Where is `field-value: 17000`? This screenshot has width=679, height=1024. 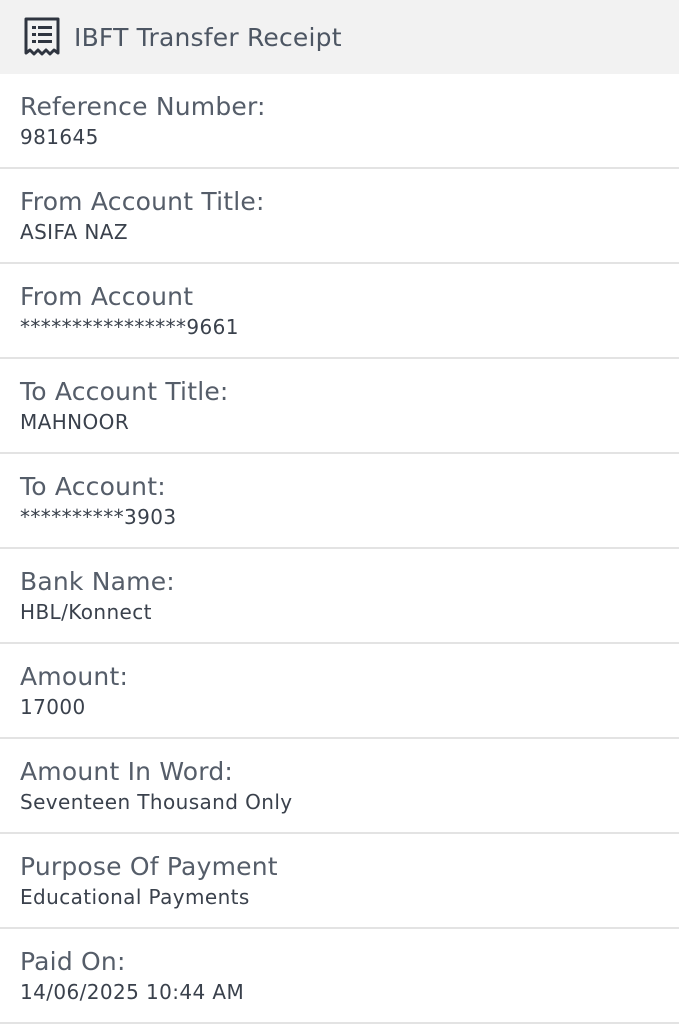
field-value: 17000 is located at coordinates (53, 707).